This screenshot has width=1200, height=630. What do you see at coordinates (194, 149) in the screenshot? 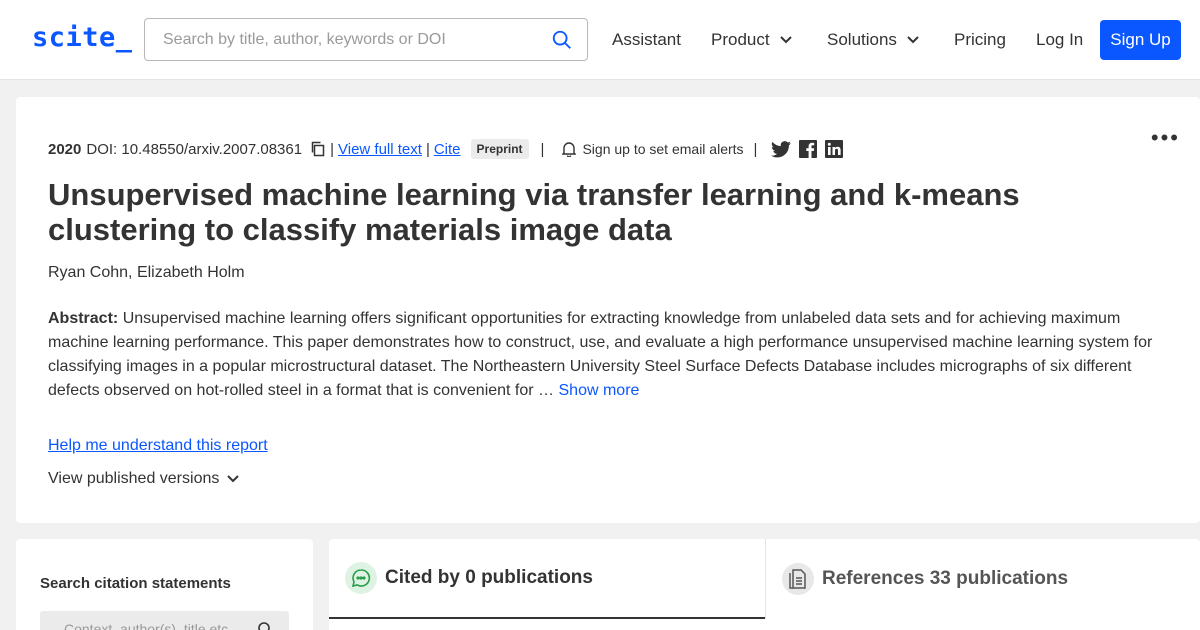
I see `paper-doi: DOI: 10.48550/arxiv.2007.08361` at bounding box center [194, 149].